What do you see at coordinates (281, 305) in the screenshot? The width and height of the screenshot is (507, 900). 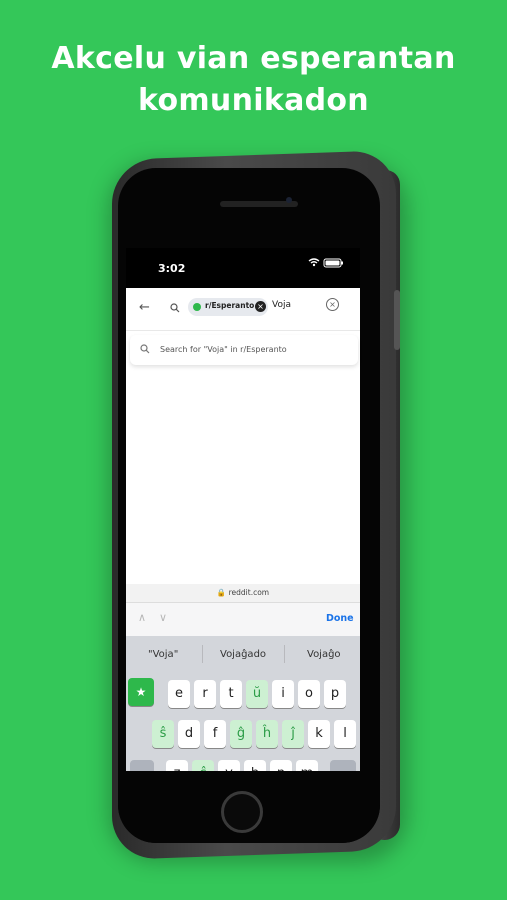 I see `search-input: Voja` at bounding box center [281, 305].